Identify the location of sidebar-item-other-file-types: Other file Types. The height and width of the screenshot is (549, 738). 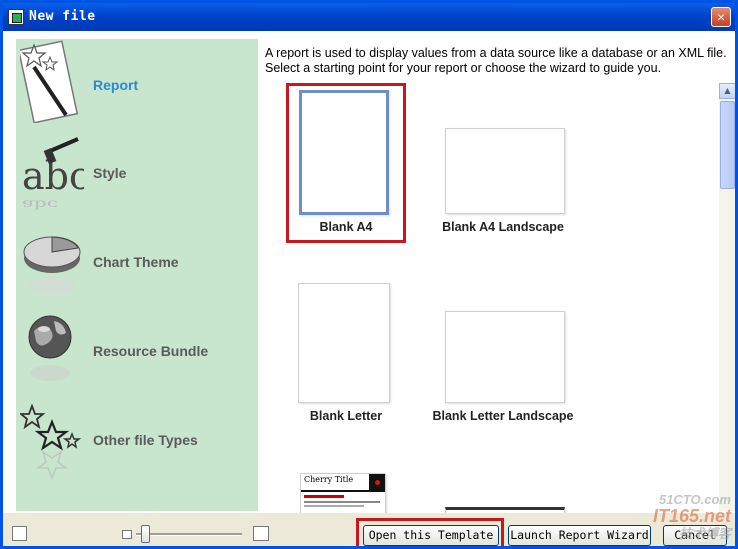
(137, 442).